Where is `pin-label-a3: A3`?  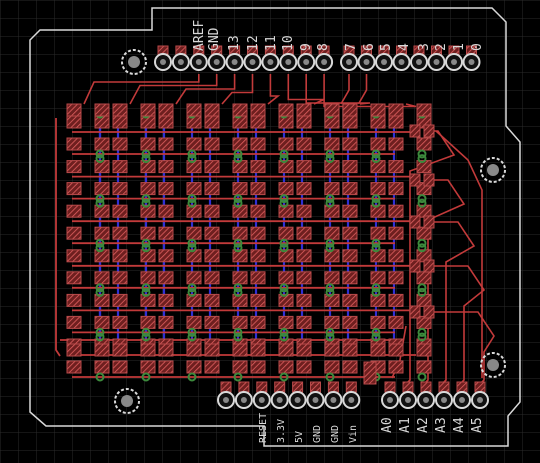
pin-label-a3: A3 is located at coordinates (441, 425).